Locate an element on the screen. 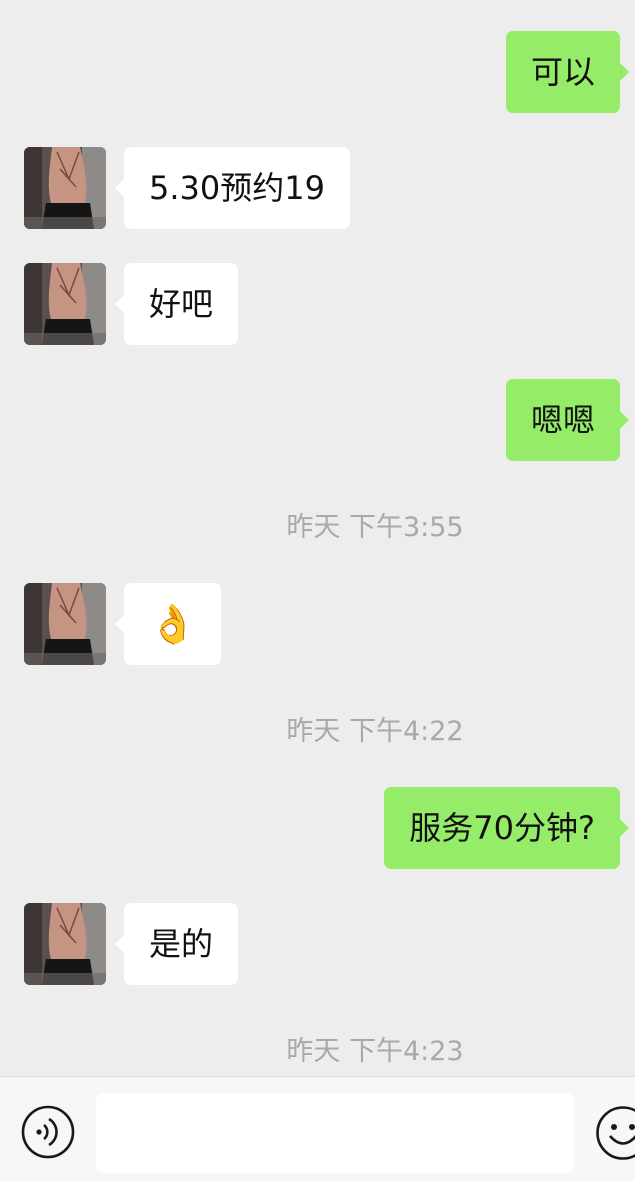 The width and height of the screenshot is (635, 1181). incoming-message-bubble: 👌 is located at coordinates (168, 624).